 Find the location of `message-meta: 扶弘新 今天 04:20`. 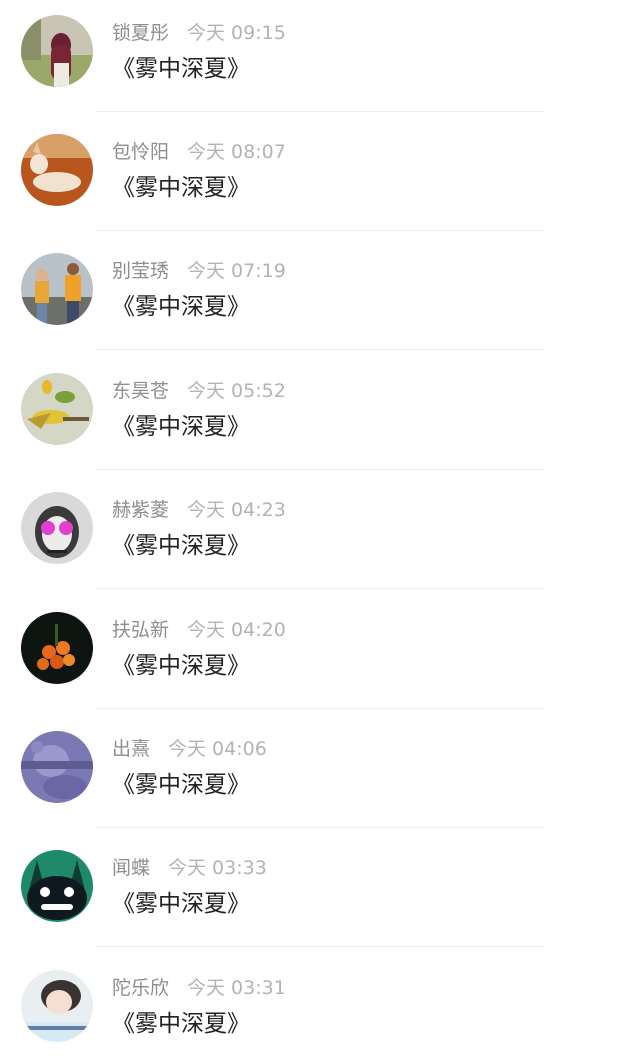

message-meta: 扶弘新 今天 04:20 is located at coordinates (199, 630).